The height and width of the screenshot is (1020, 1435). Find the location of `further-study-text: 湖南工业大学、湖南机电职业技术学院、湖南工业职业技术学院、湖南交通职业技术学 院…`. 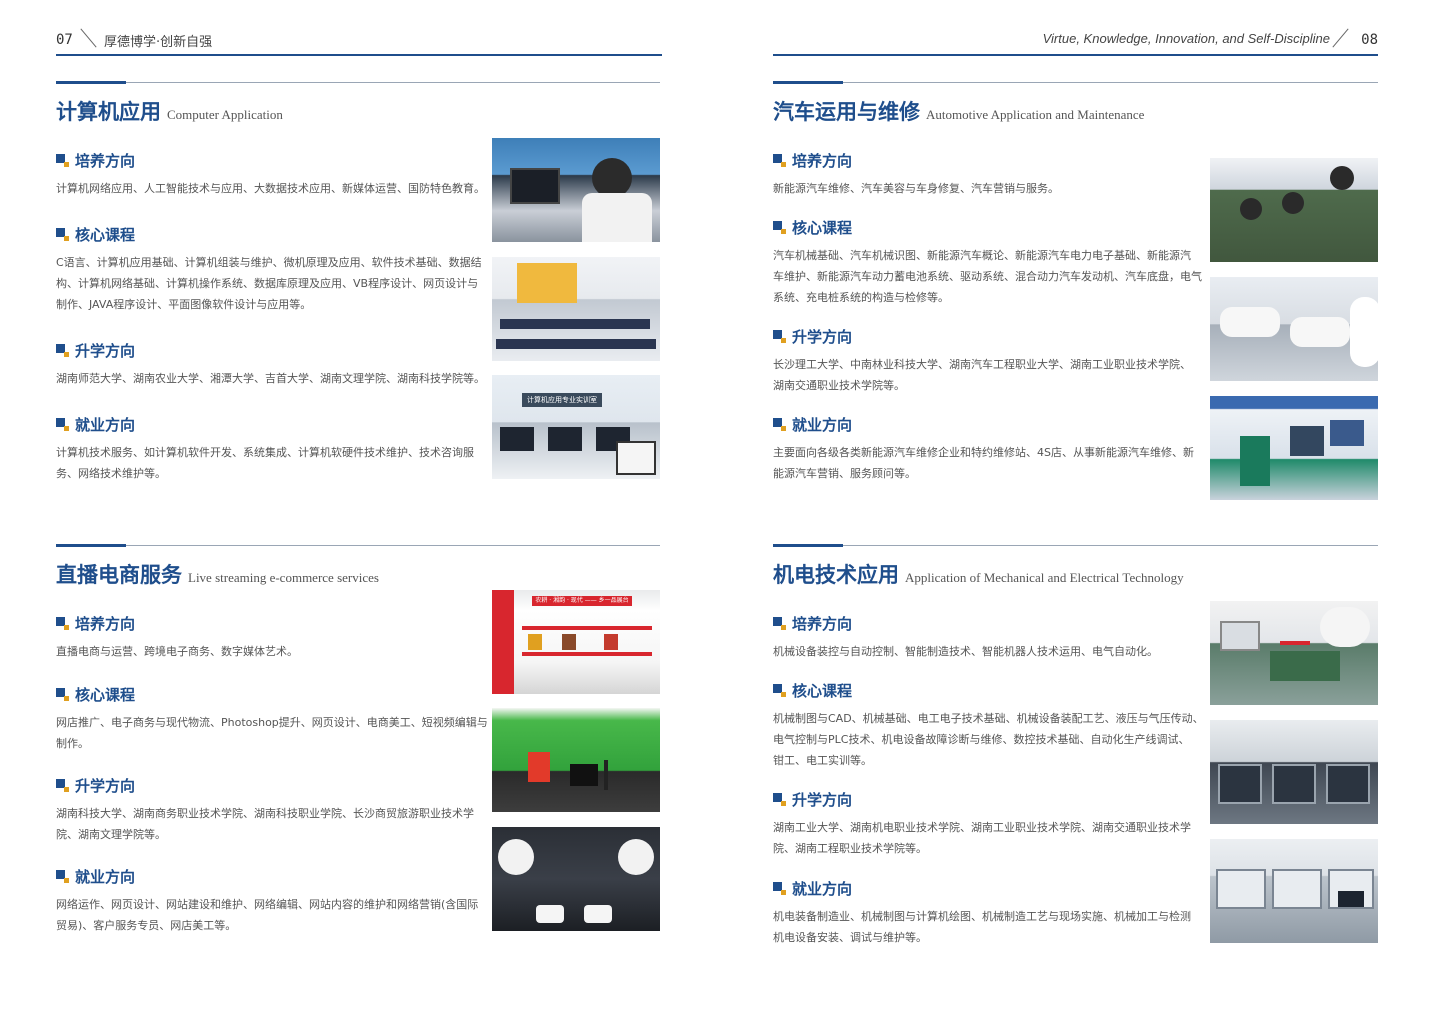

further-study-text: 湖南工业大学、湖南机电职业技术学院、湖南工业职业技术学院、湖南交通职业技术学 院… is located at coordinates (982, 838).